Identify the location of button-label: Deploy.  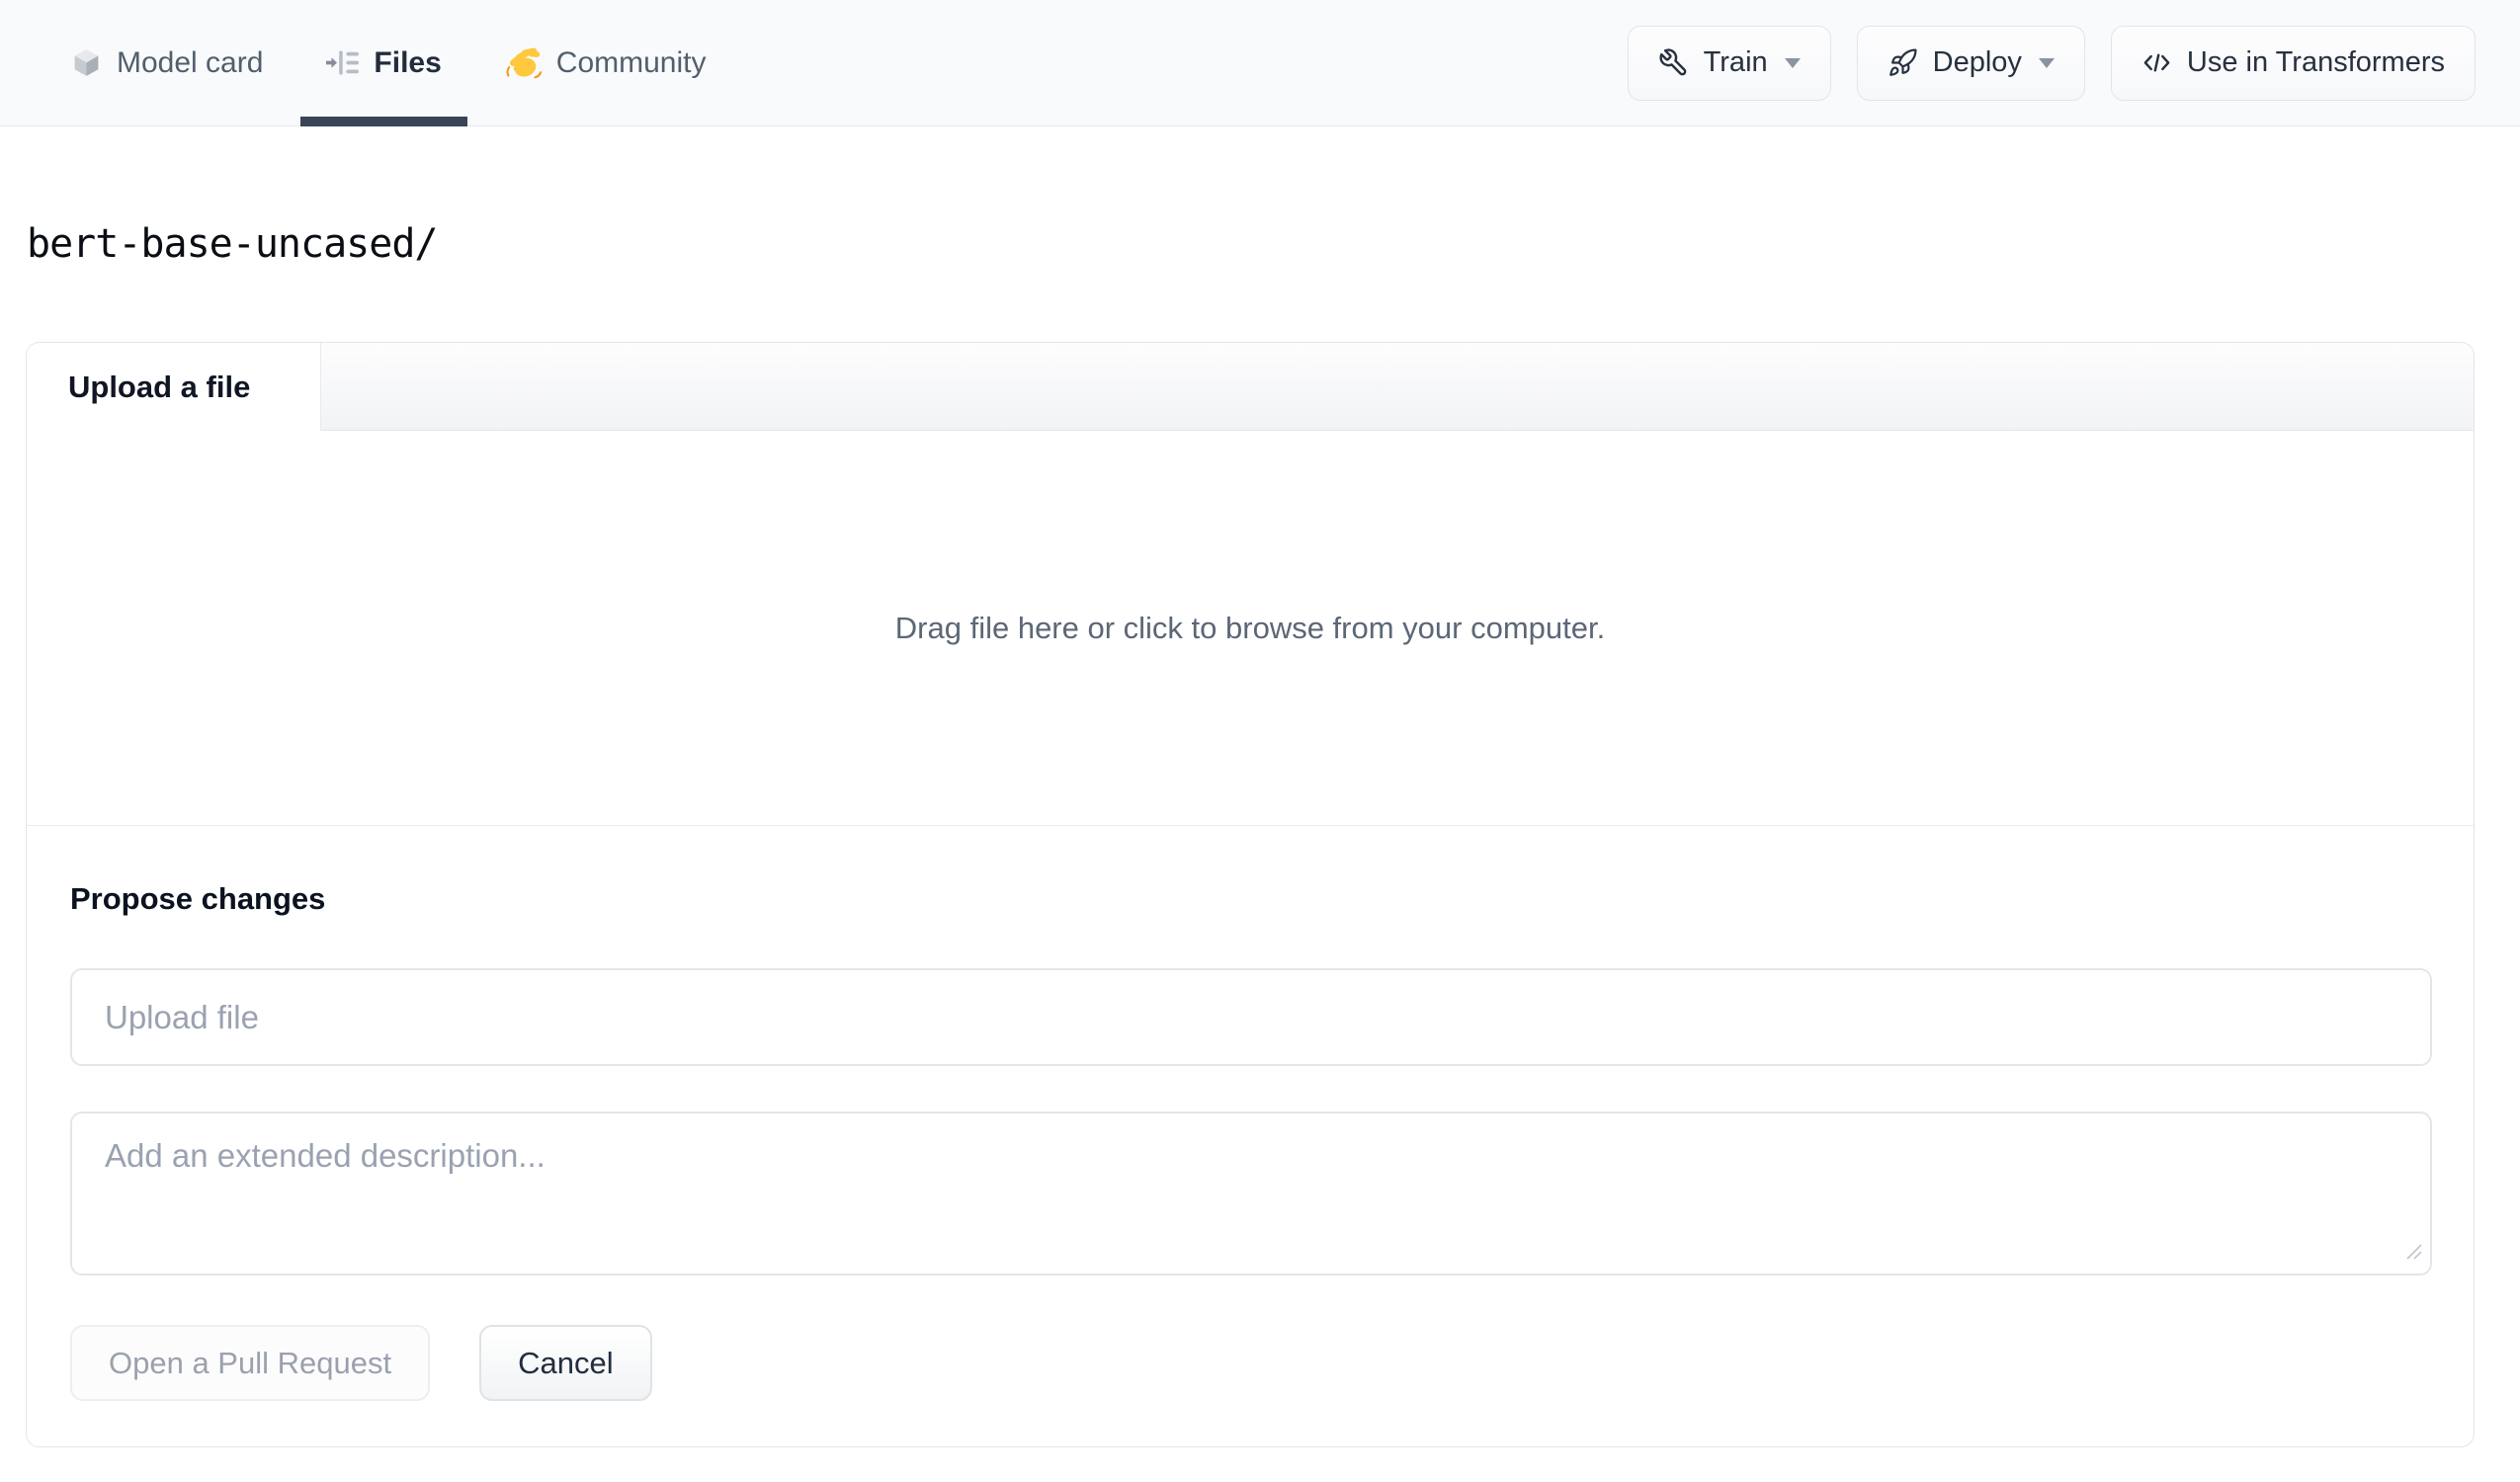
(1977, 62).